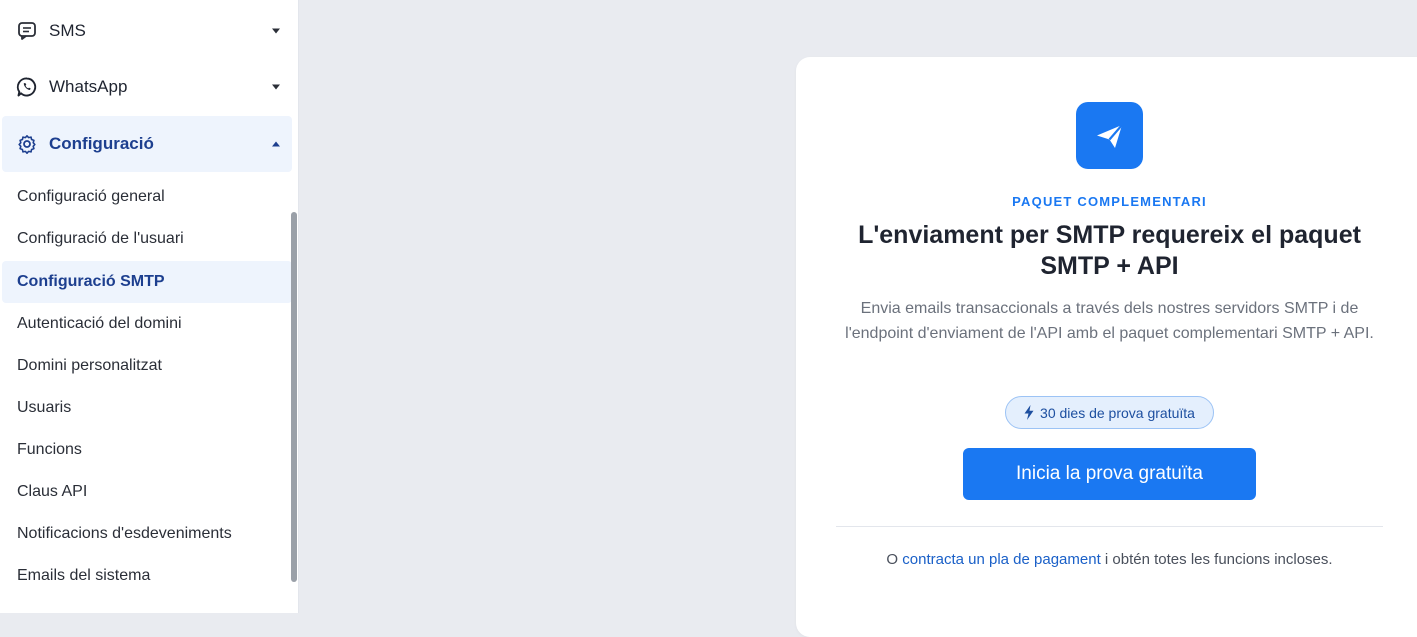 This screenshot has height=637, width=1417. I want to click on sidebar-subitem-domini-personalitzat: Domini personalitzat, so click(147, 366).